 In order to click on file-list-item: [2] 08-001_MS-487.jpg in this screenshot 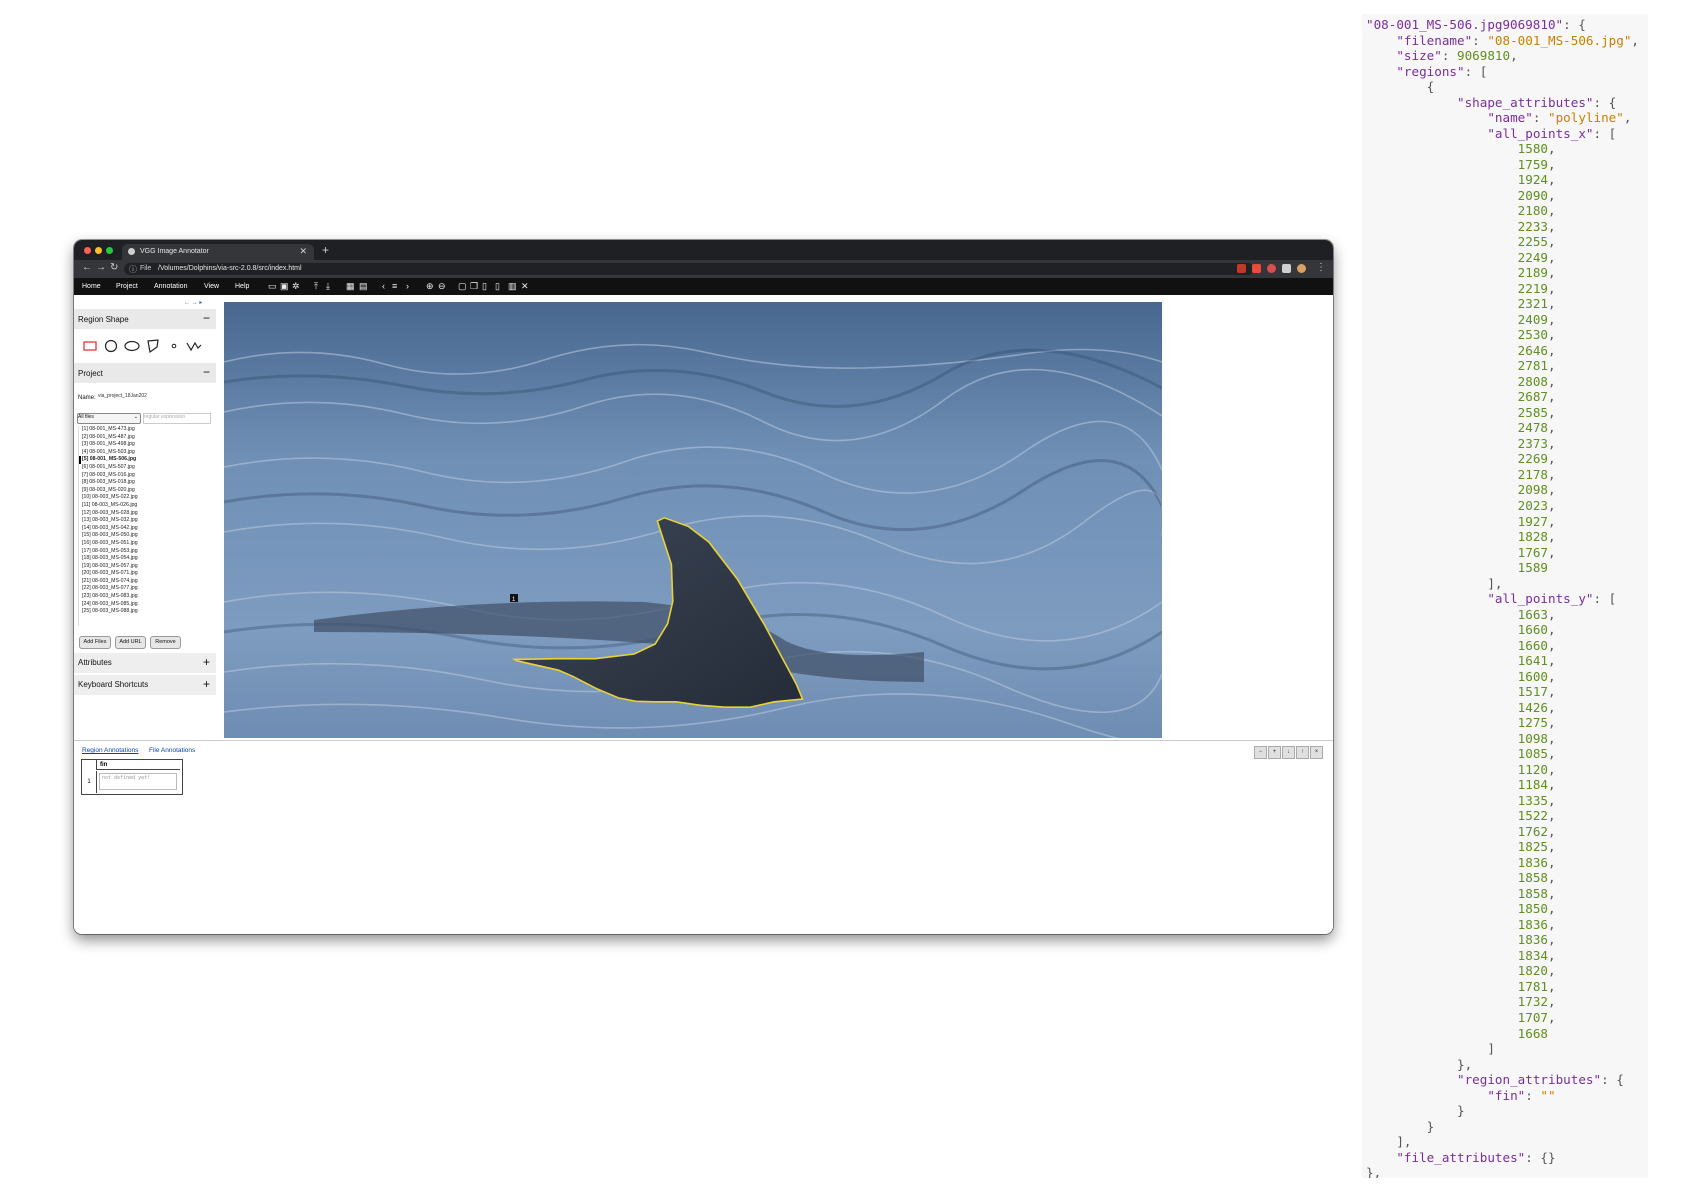, I will do `click(146, 438)`.